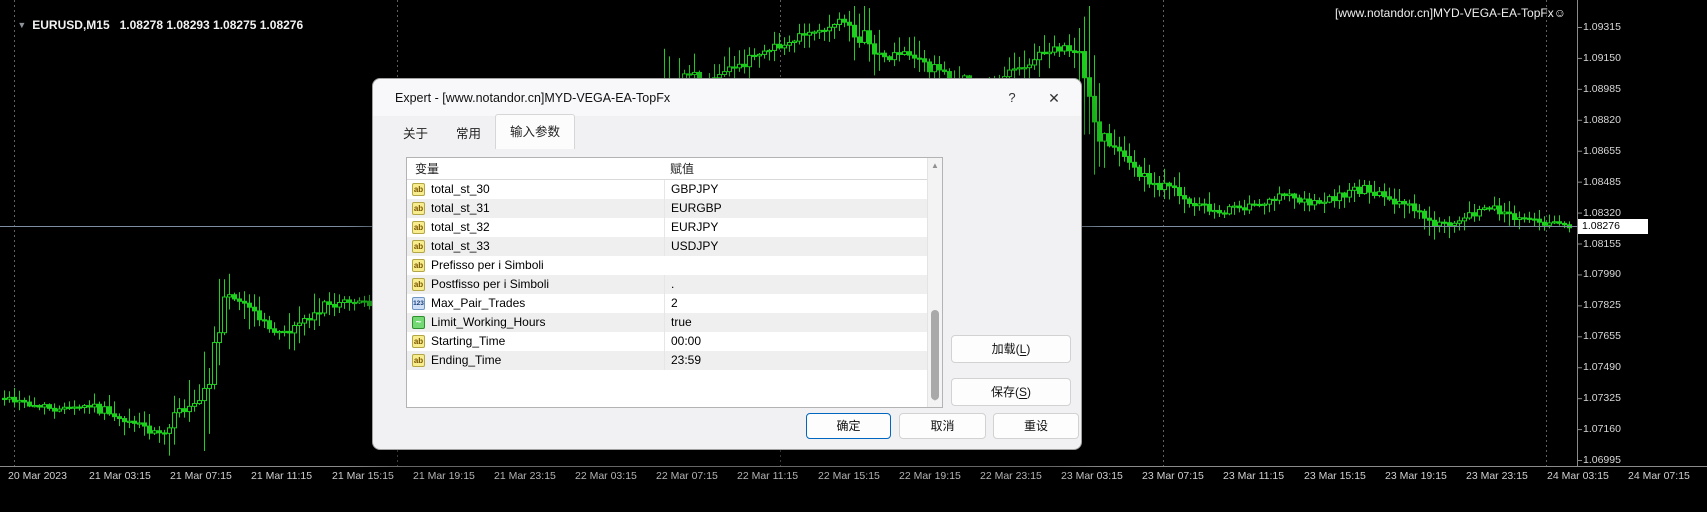  I want to click on table-row: ab total_st_33 USDJPY, so click(667, 246).